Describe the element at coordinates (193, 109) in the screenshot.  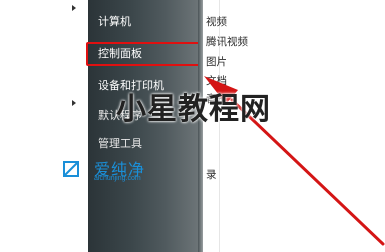
I see `watermark-text: 小星教程网` at that location.